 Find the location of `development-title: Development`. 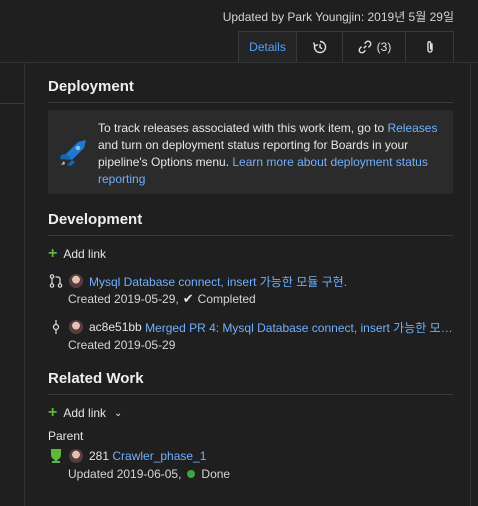

development-title: Development is located at coordinates (250, 223).